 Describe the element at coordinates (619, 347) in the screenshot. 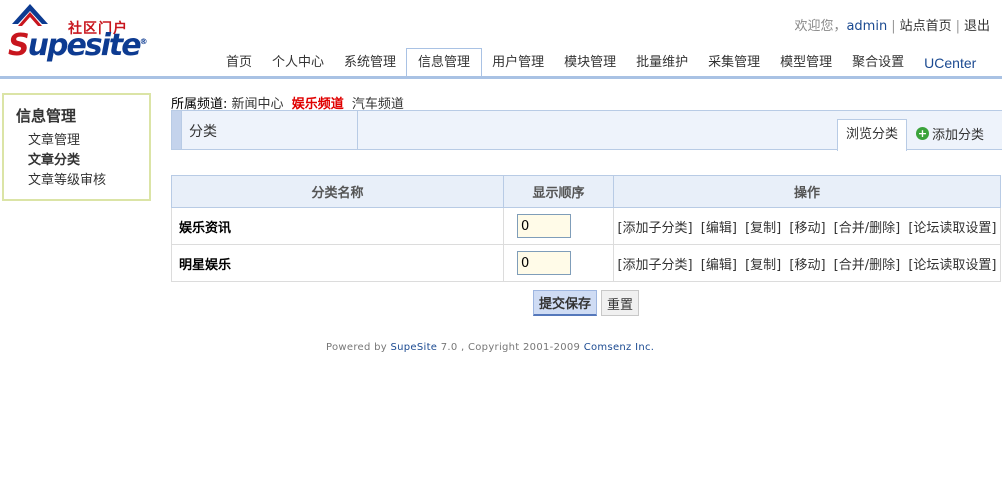

I see `footer-company: Comsenz Inc.` at that location.